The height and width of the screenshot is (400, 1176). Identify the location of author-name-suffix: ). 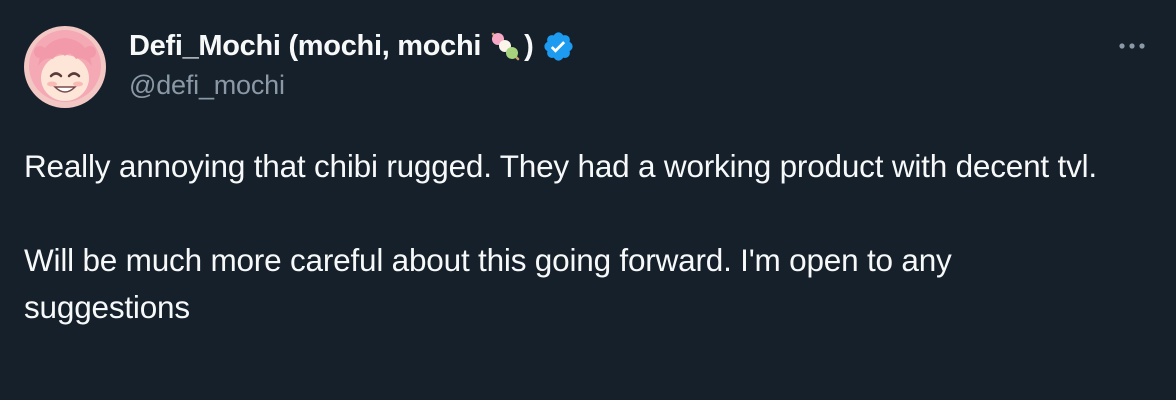
(529, 45).